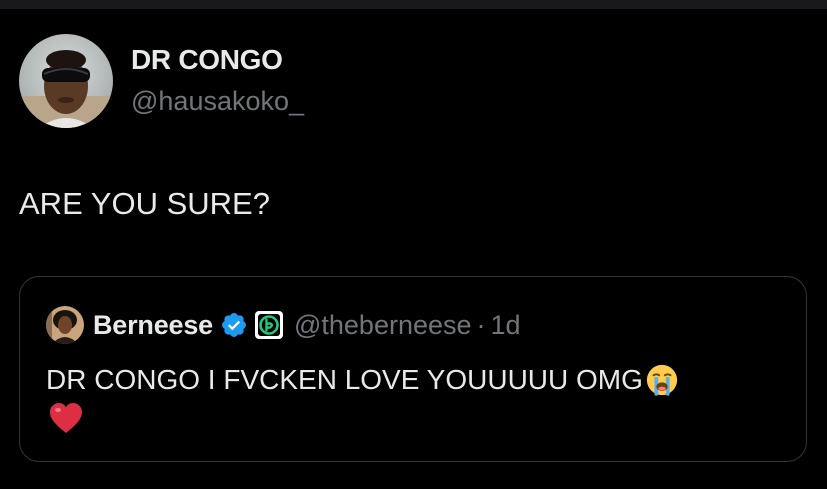  Describe the element at coordinates (66, 418) in the screenshot. I see `red-heart-icon` at that location.